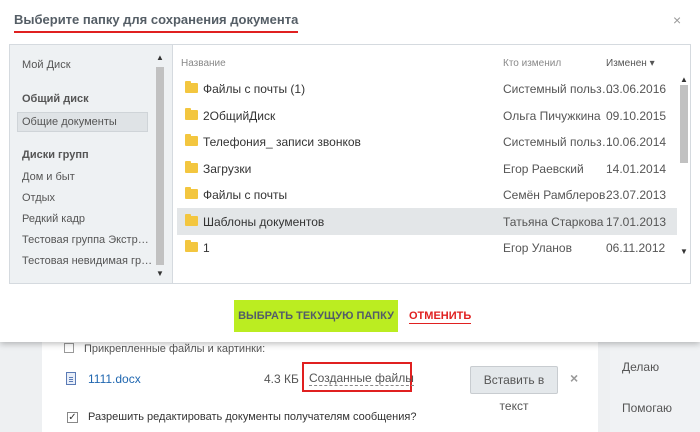 The height and width of the screenshot is (432, 700). I want to click on sidebar-item-group: Отдых, so click(38, 198).